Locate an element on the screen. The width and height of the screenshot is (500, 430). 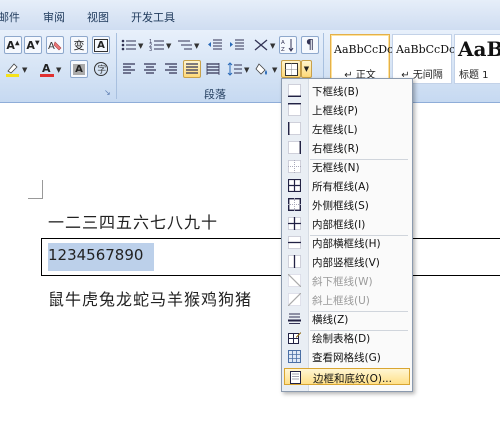
numbering-dropdown-icon: ▼ is located at coordinates (168, 46).